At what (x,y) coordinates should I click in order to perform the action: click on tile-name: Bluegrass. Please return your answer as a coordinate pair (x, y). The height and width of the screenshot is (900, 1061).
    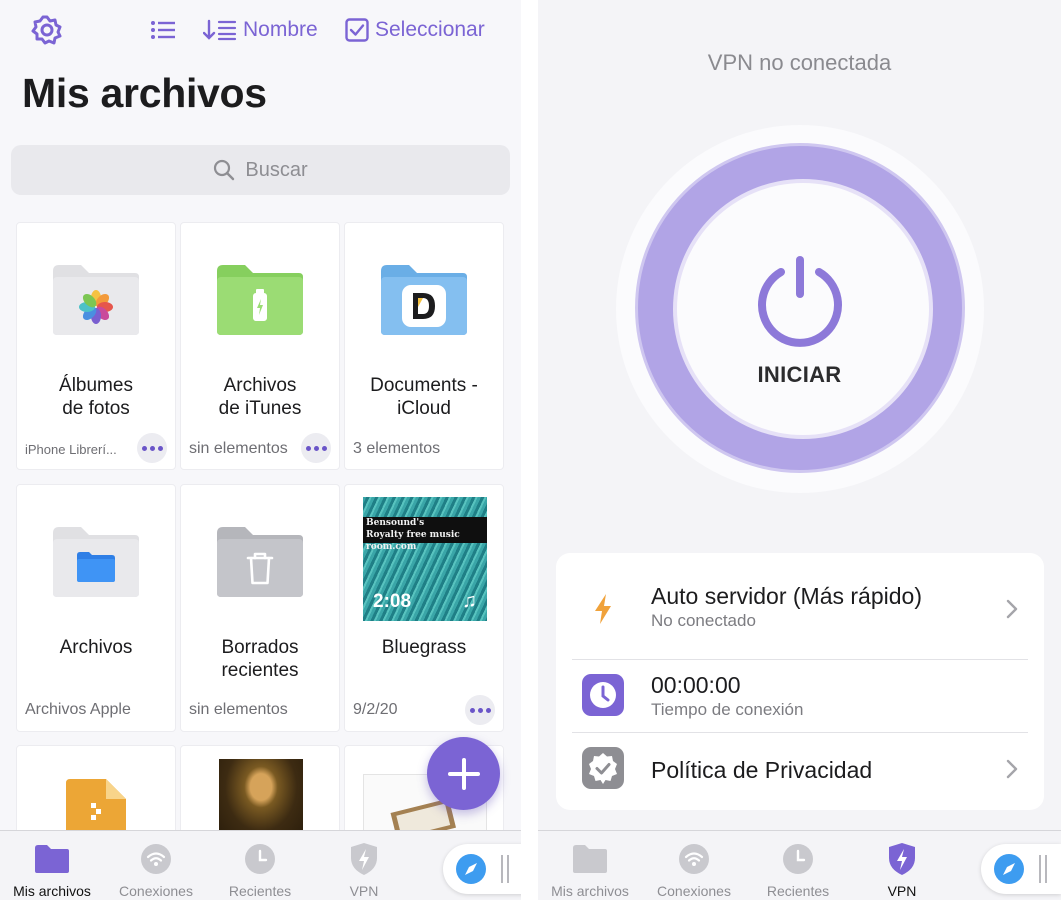
    Looking at the image, I should click on (424, 647).